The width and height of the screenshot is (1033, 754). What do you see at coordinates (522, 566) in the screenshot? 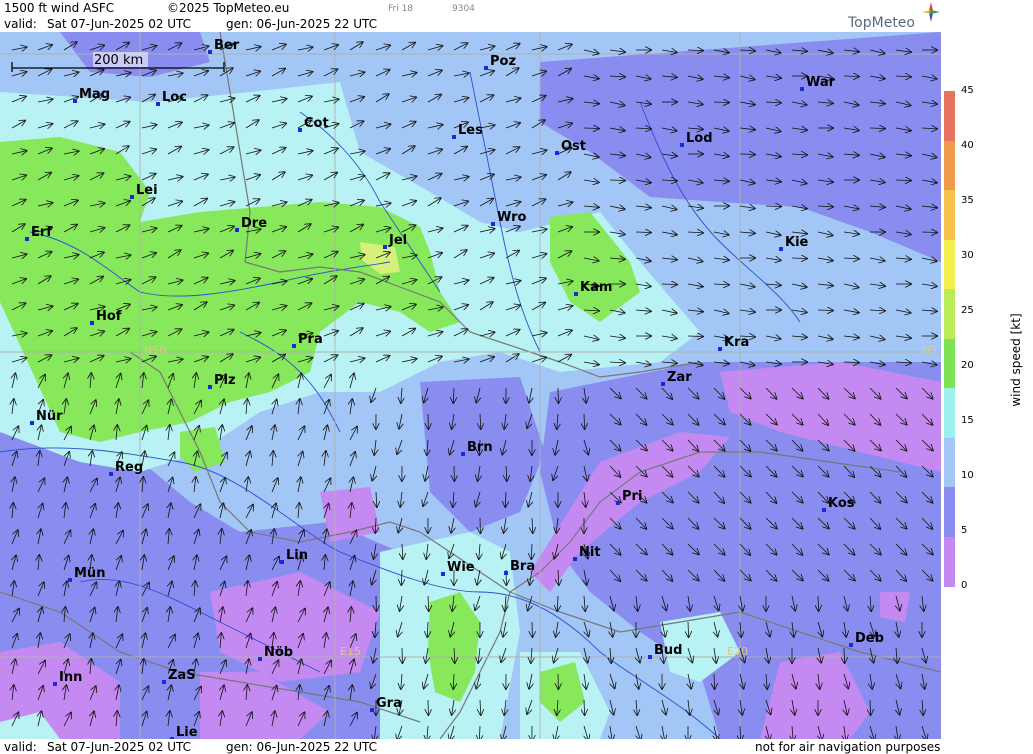
I see `city-label: Bra` at bounding box center [522, 566].